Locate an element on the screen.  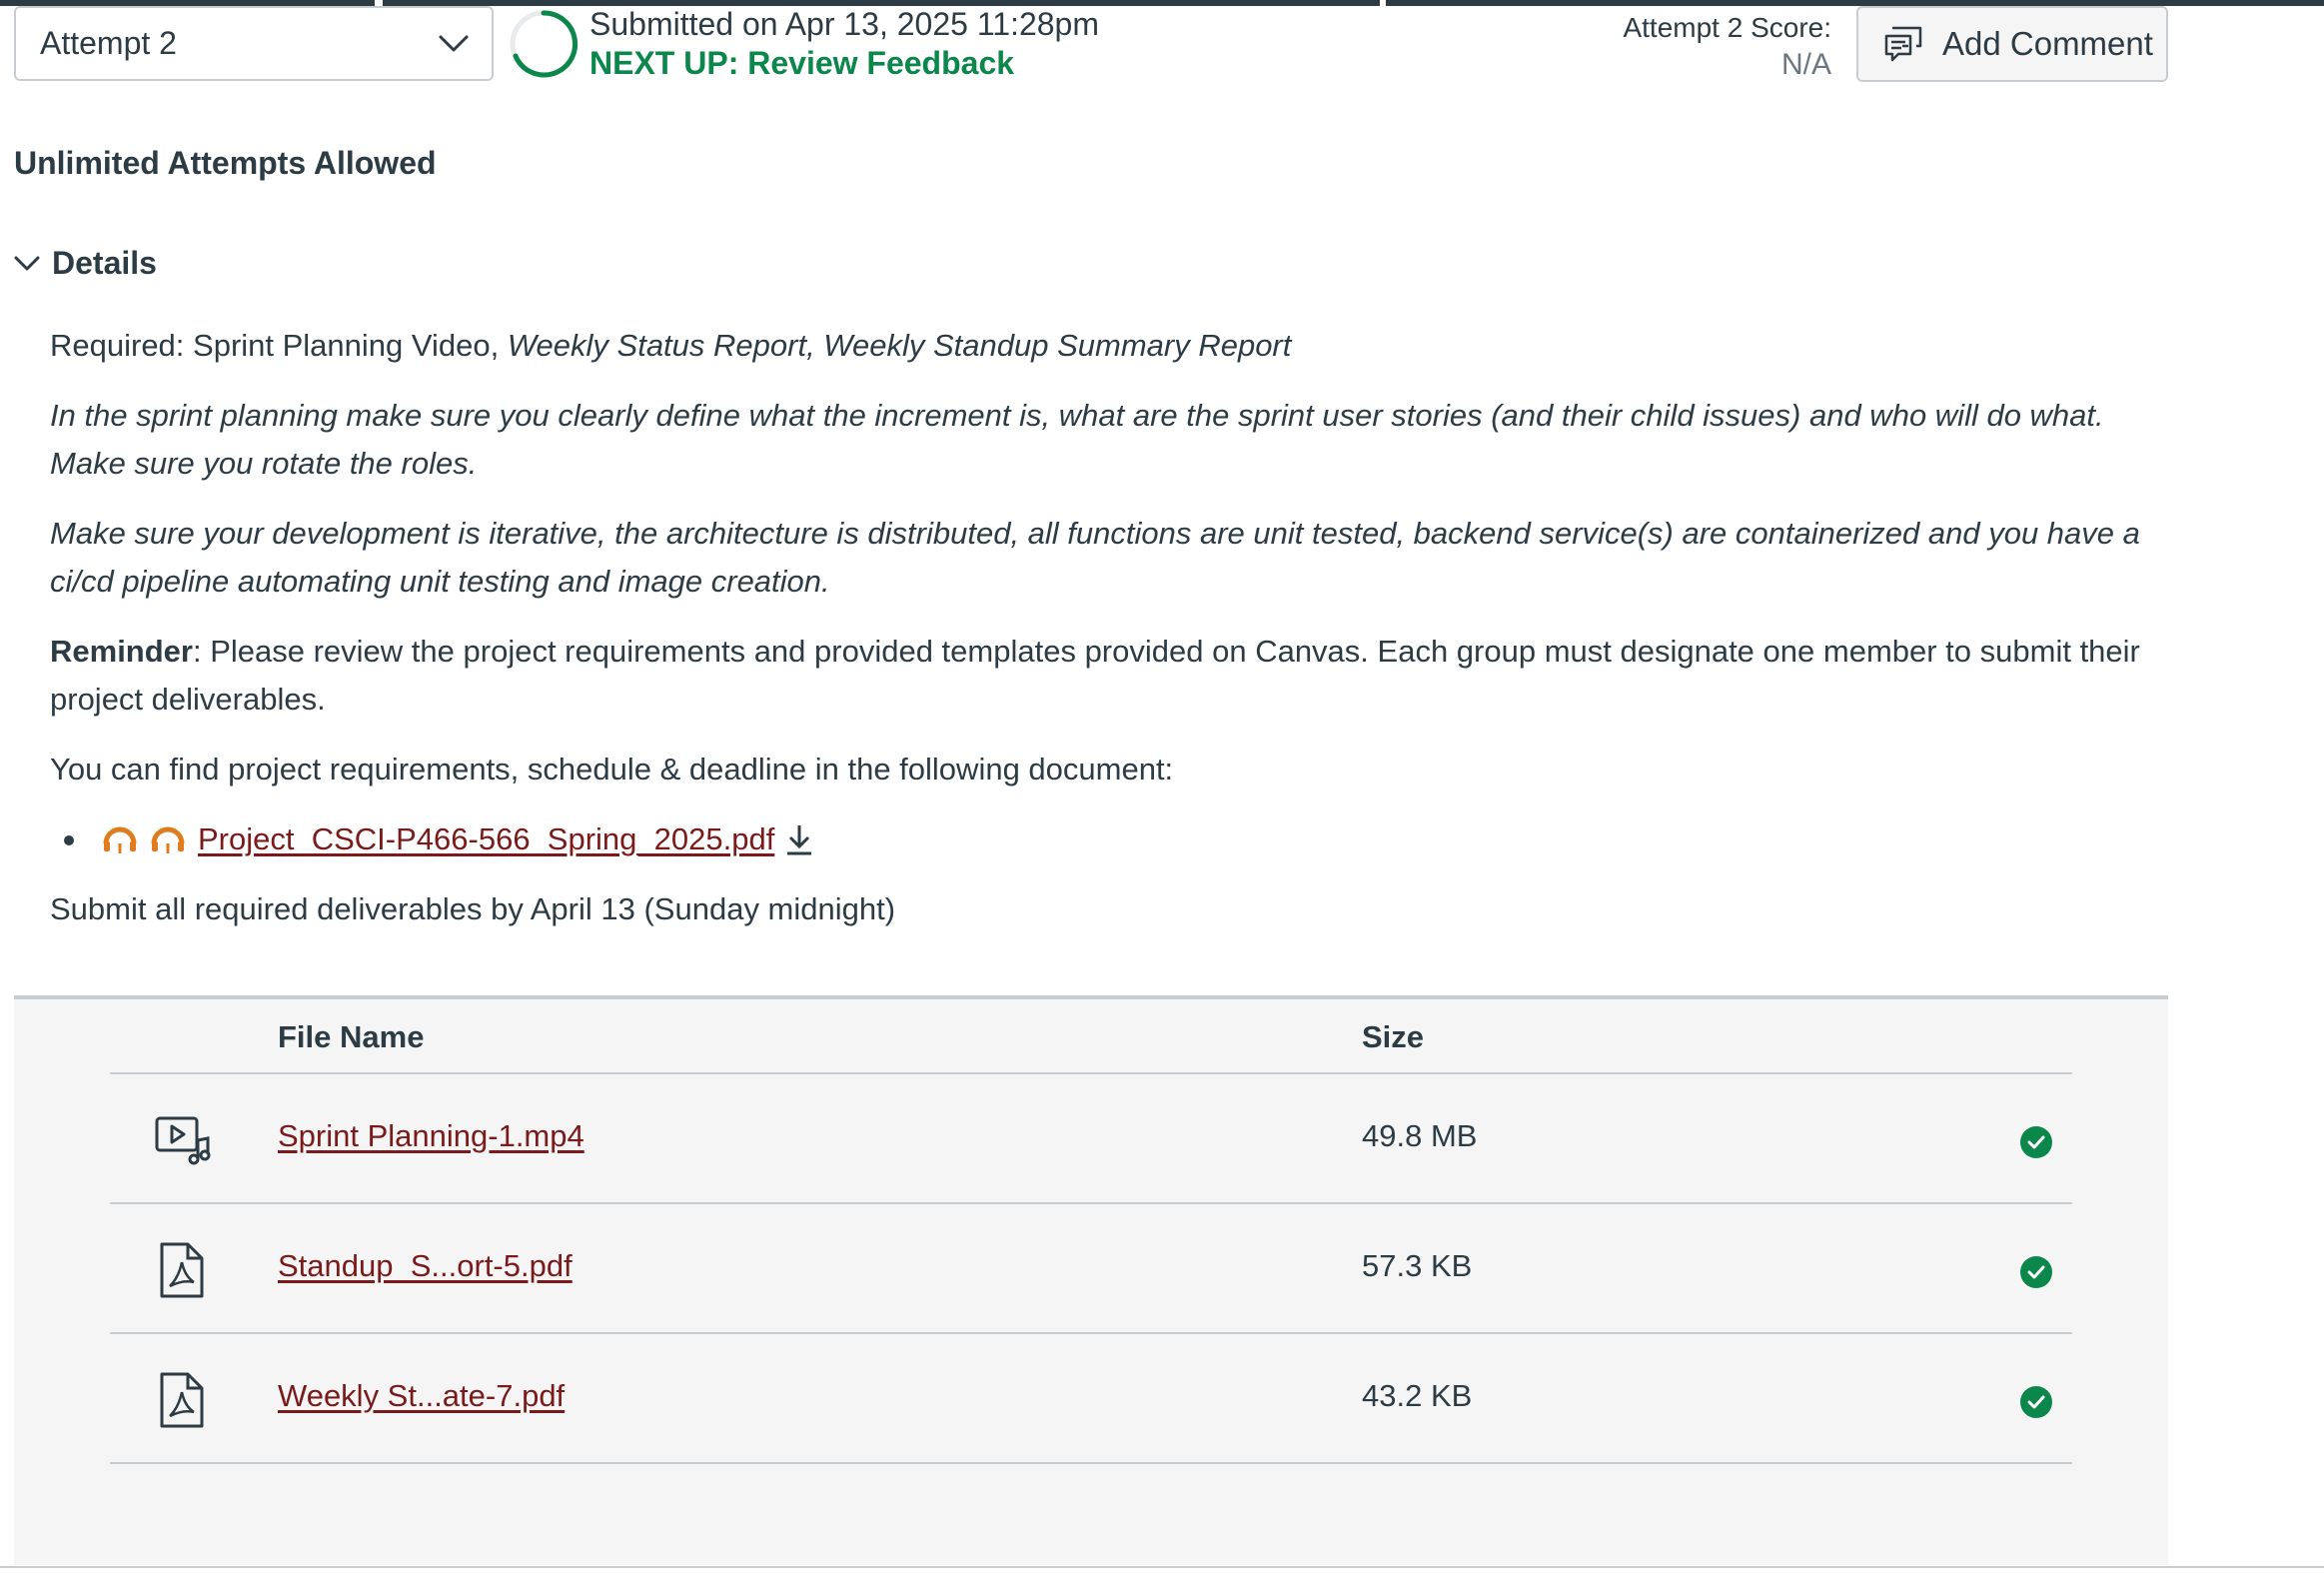
progress-ring-icon is located at coordinates (544, 44).